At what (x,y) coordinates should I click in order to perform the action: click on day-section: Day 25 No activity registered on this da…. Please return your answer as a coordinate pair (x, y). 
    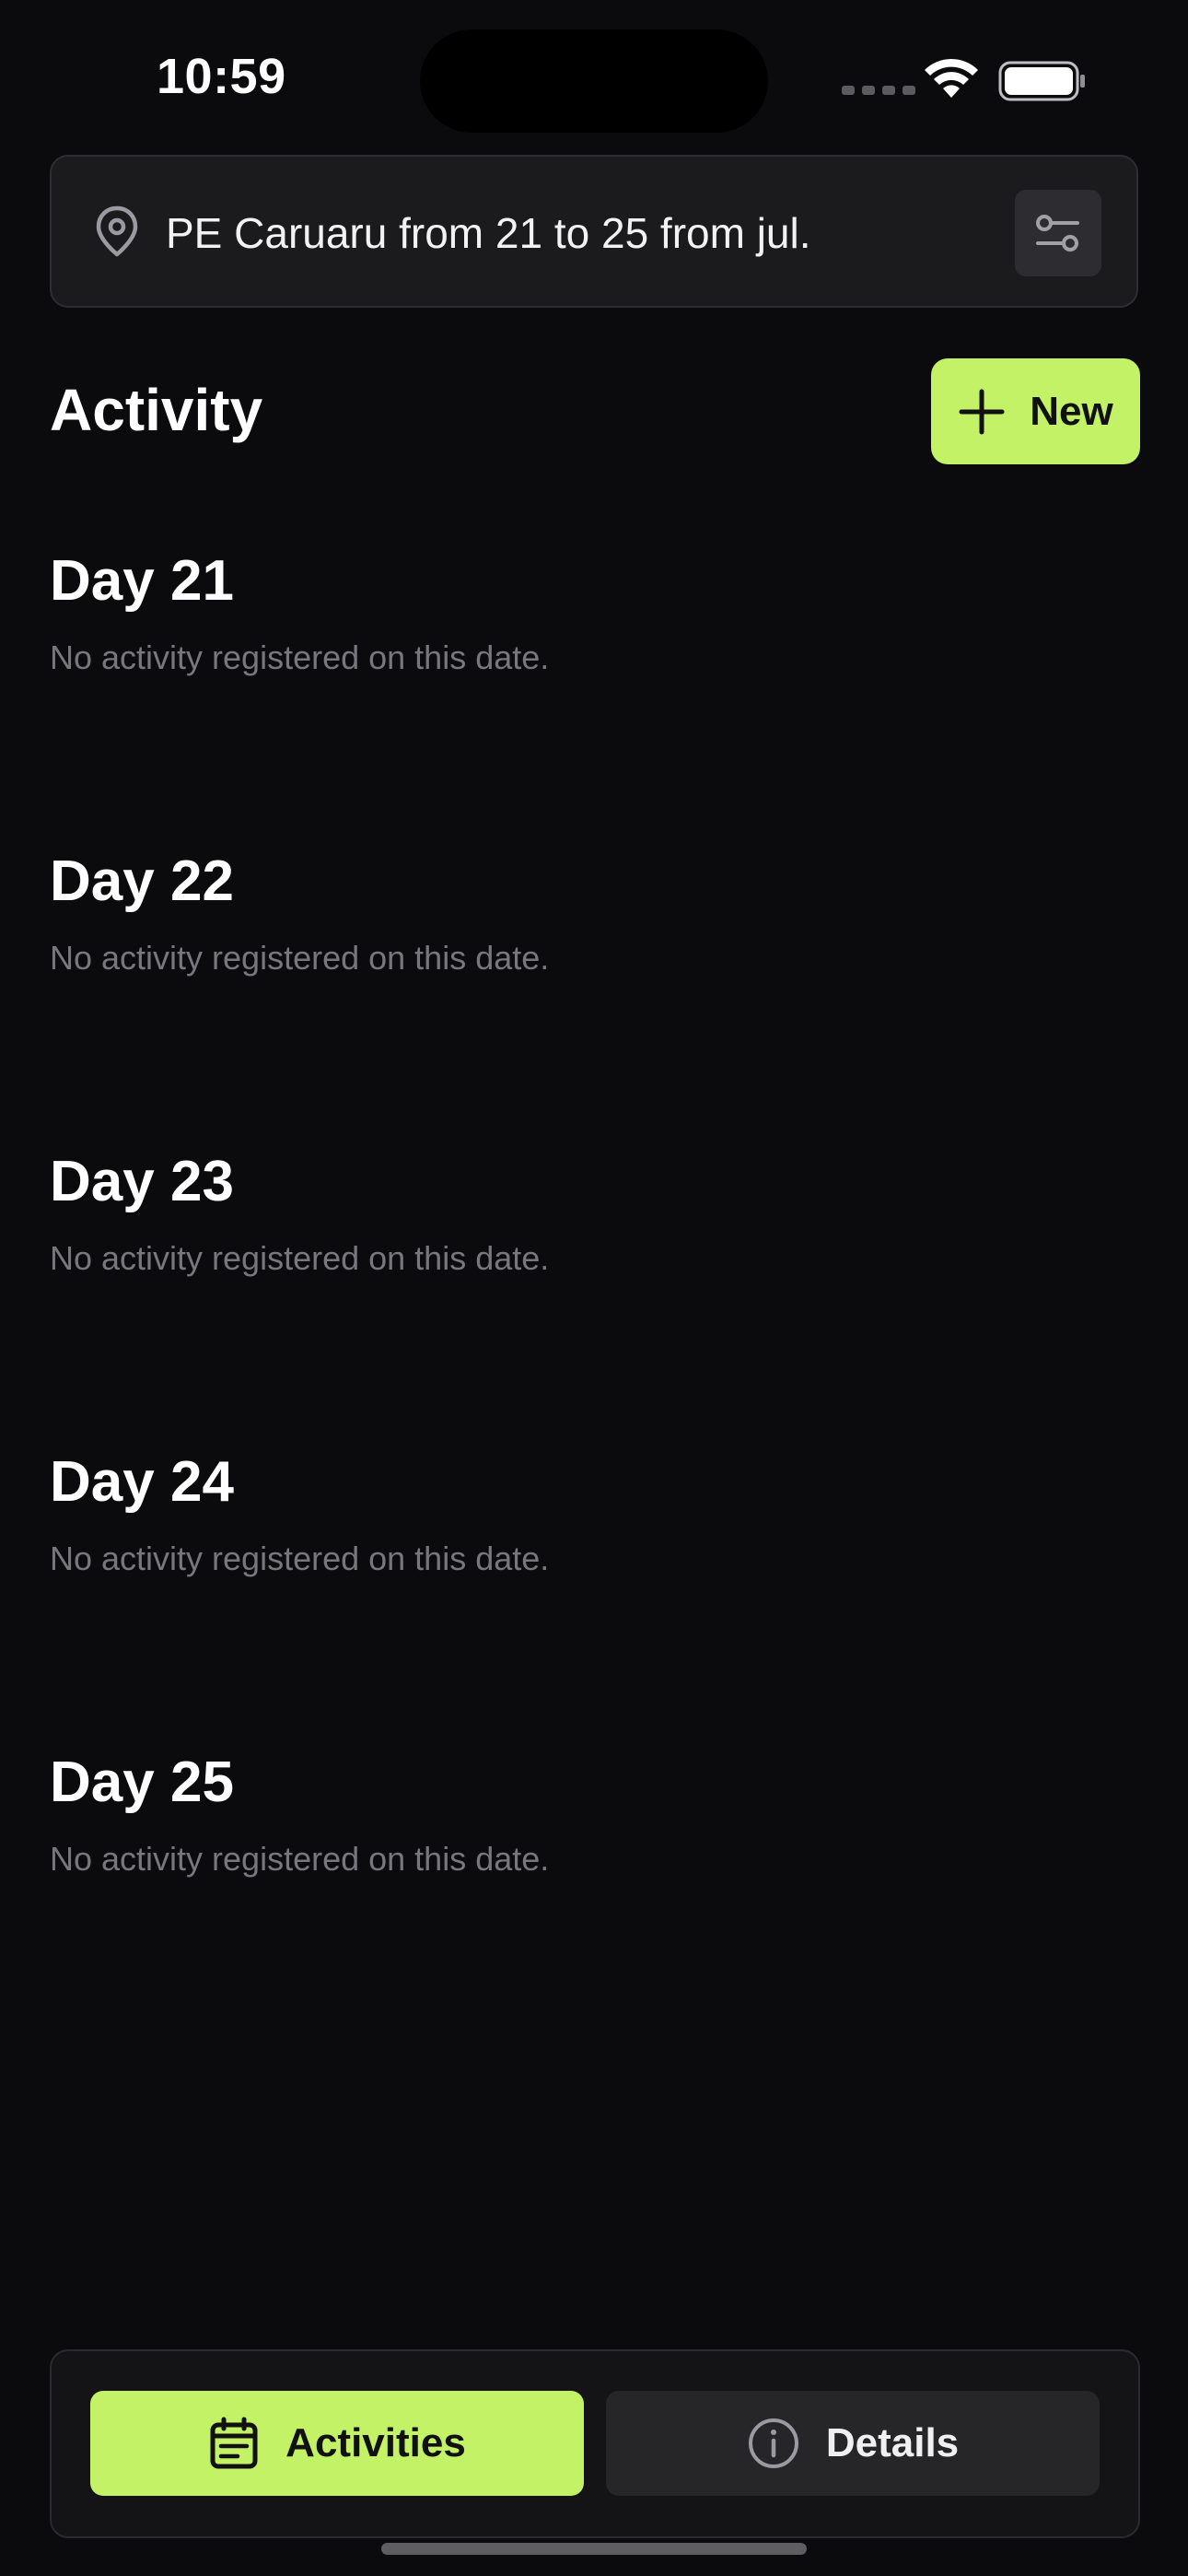
    Looking at the image, I should click on (299, 1815).